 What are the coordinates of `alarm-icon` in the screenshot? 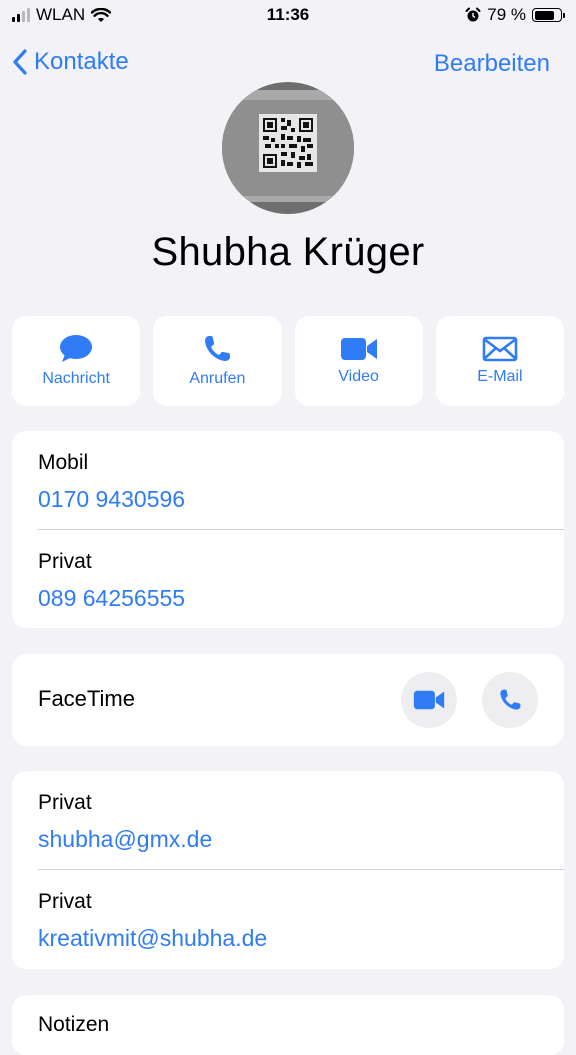 It's located at (473, 14).